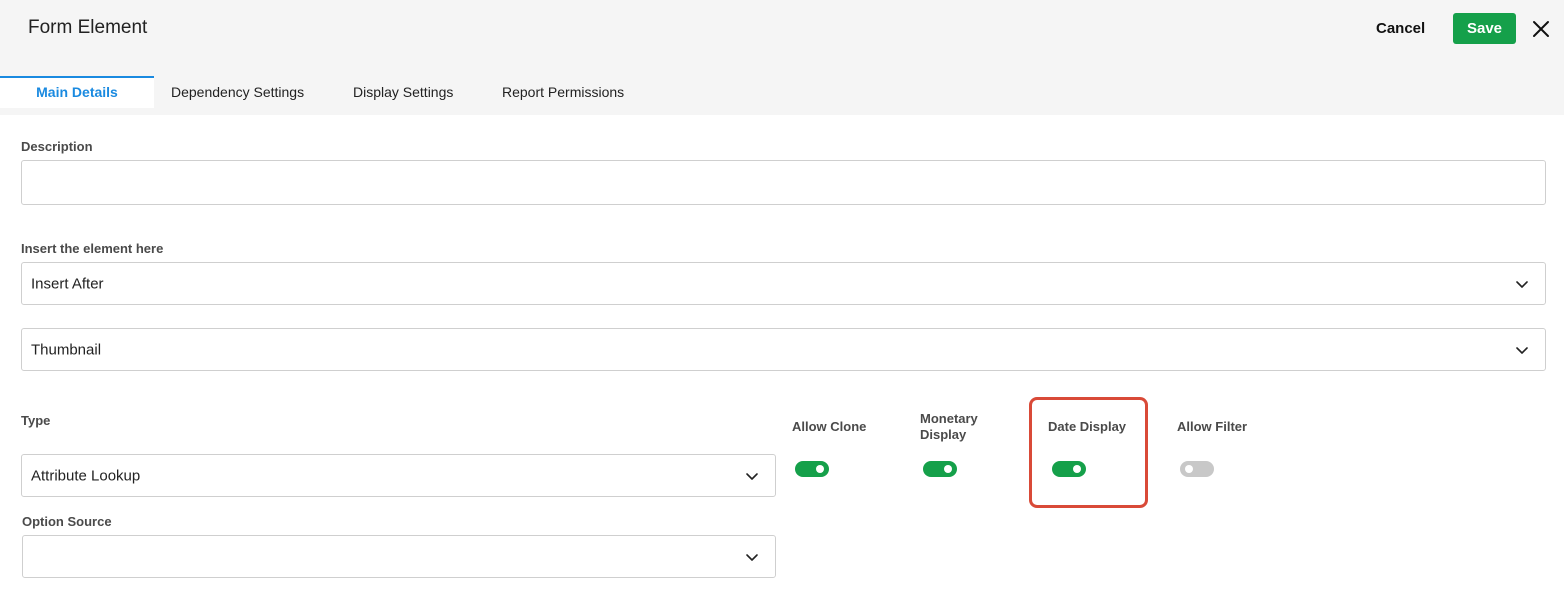 Image resolution: width=1564 pixels, height=595 pixels. I want to click on allow-filter-label: Allow Filter, so click(1212, 426).